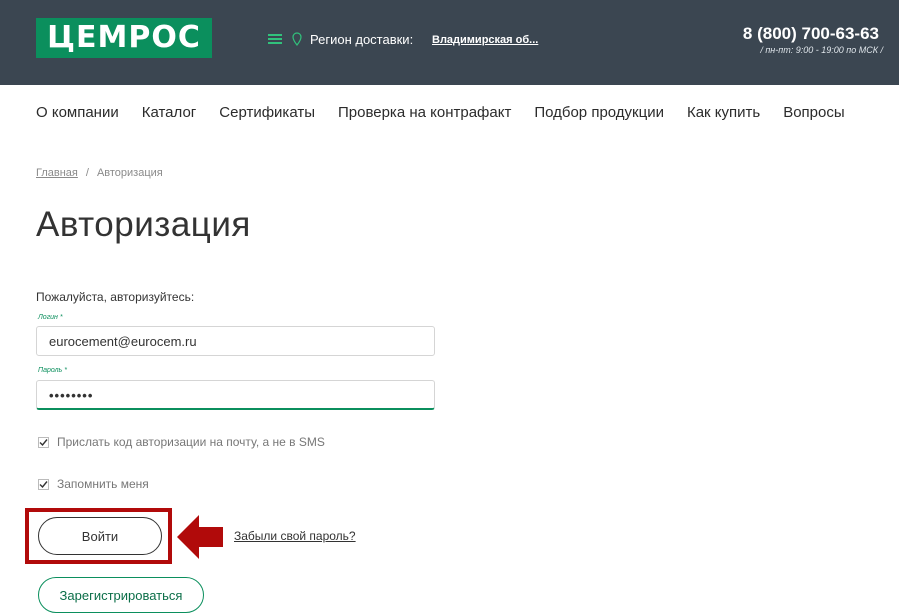 This screenshot has width=899, height=613. What do you see at coordinates (295, 536) in the screenshot?
I see `forgot-password-link: Забыли свой пароль?` at bounding box center [295, 536].